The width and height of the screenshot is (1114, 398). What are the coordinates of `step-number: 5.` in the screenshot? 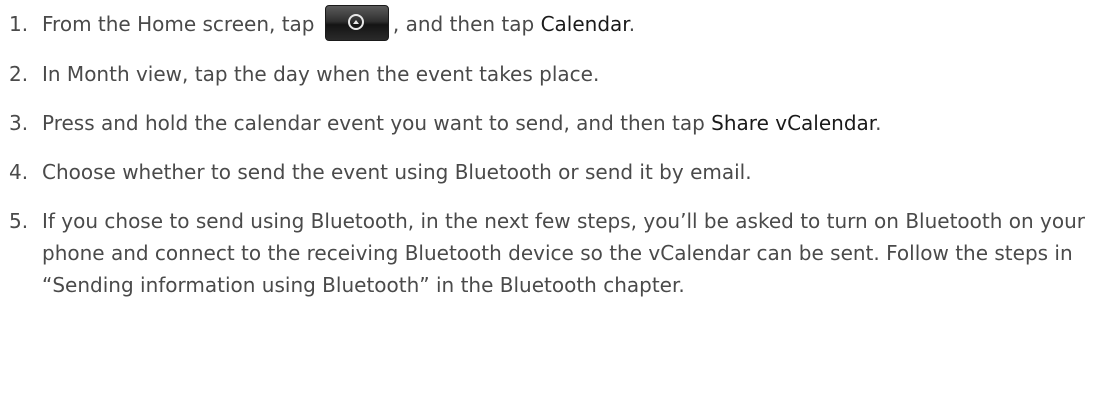 It's located at (19, 220).